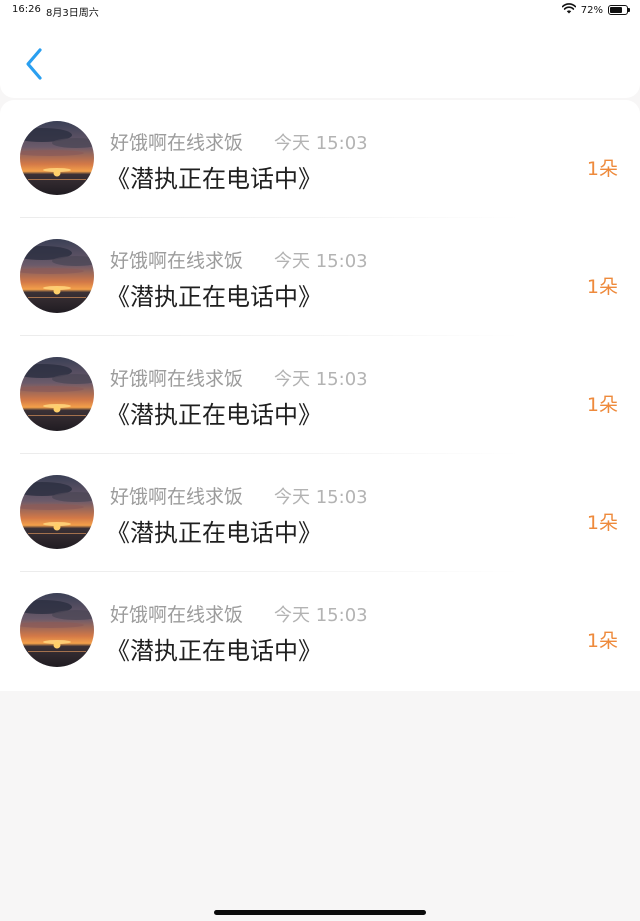 The height and width of the screenshot is (921, 640). I want to click on wifi-icon, so click(568, 10).